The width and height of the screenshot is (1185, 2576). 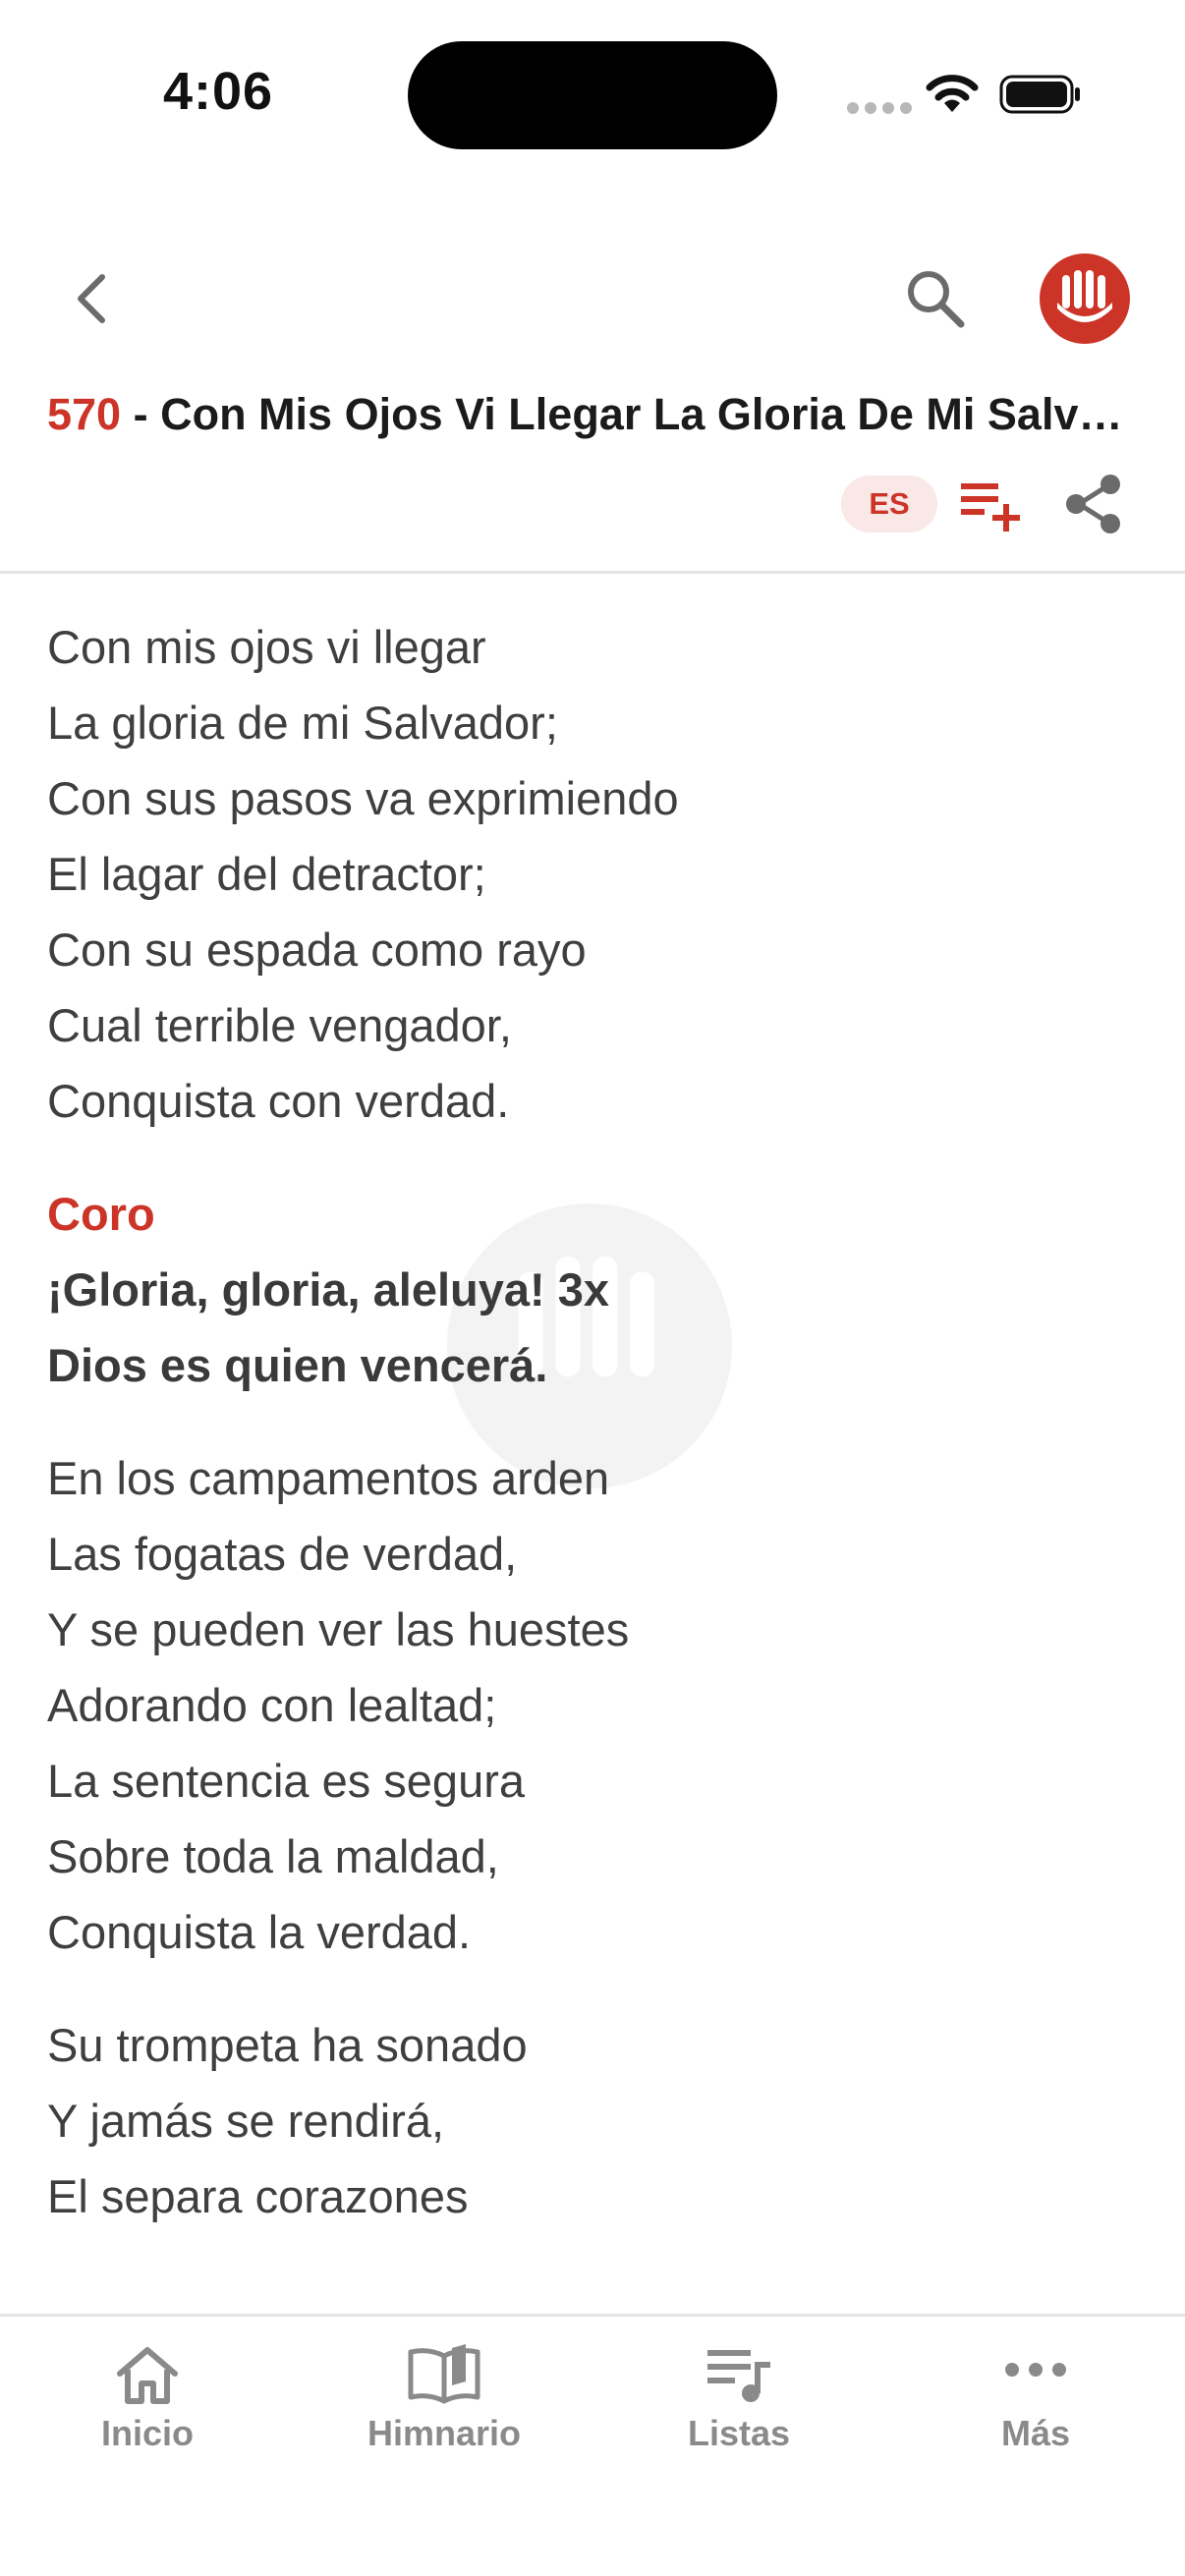 I want to click on tab-himnario: Himnario, so click(x=445, y=2400).